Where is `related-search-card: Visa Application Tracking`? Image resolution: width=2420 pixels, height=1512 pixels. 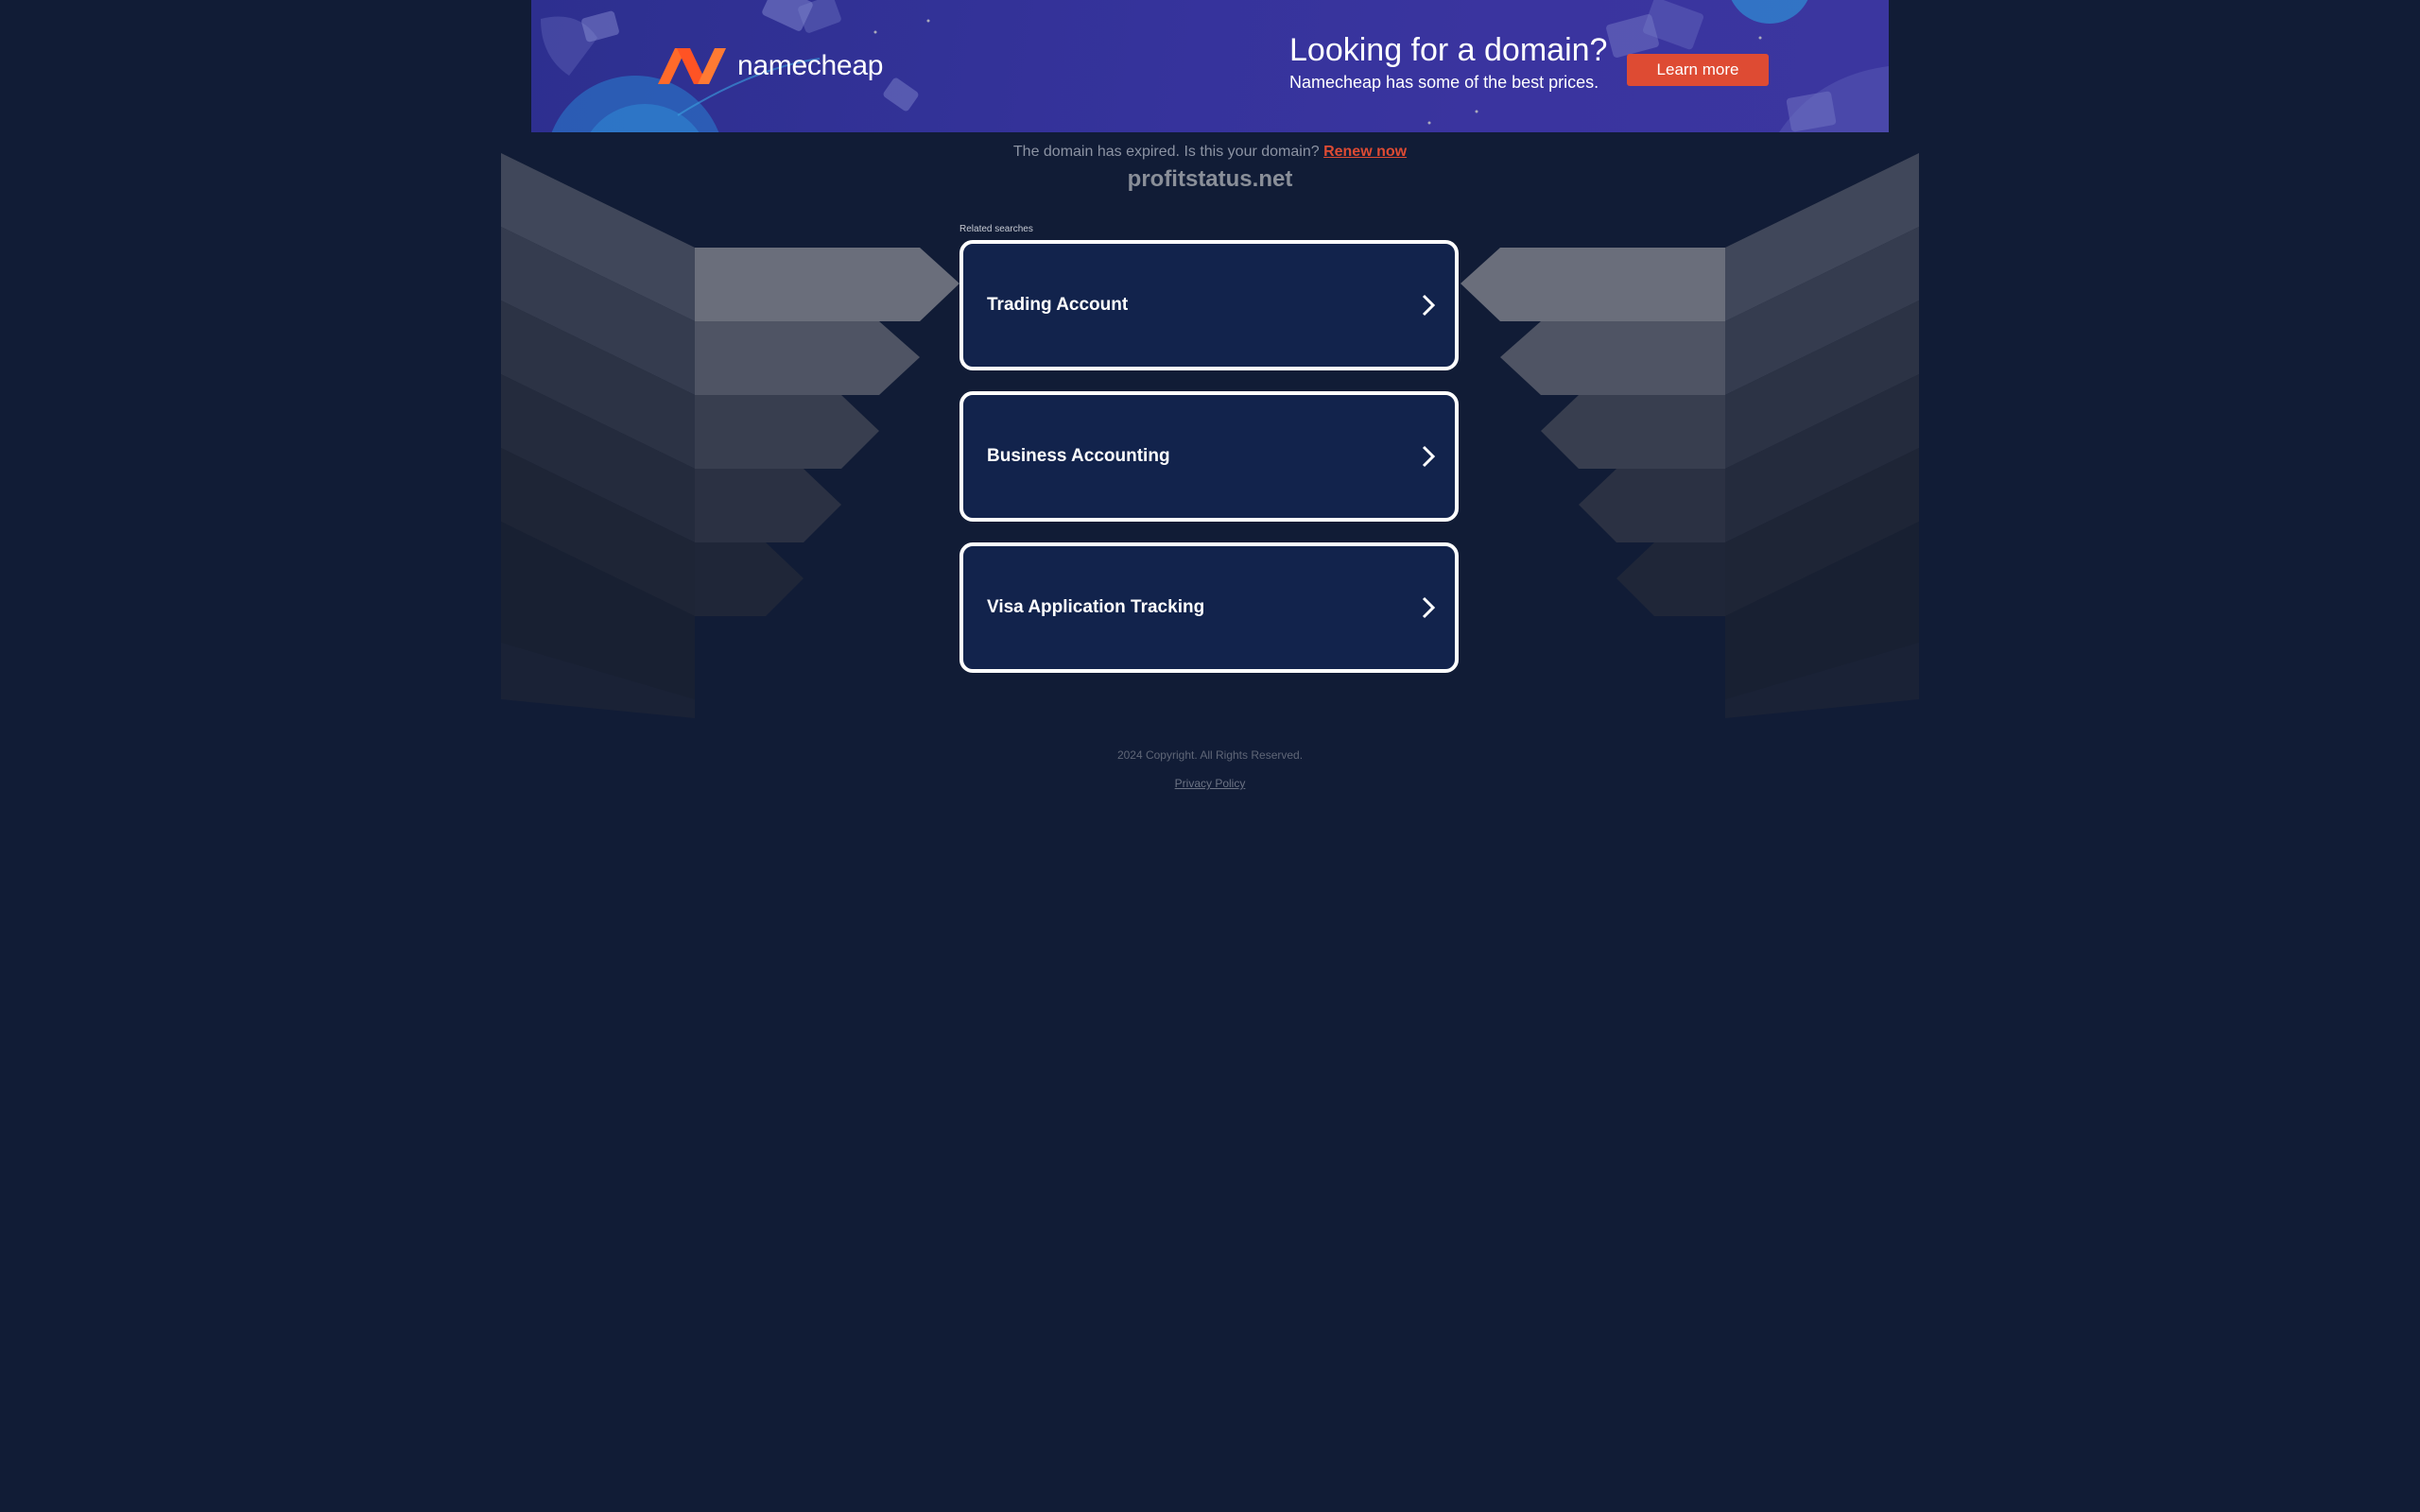 related-search-card: Visa Application Tracking is located at coordinates (1209, 607).